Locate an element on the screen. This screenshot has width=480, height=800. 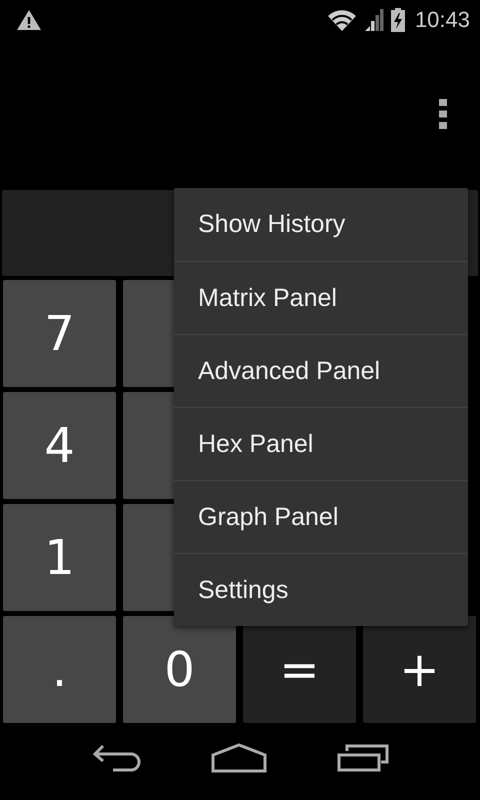
clock: 10:43 is located at coordinates (442, 20).